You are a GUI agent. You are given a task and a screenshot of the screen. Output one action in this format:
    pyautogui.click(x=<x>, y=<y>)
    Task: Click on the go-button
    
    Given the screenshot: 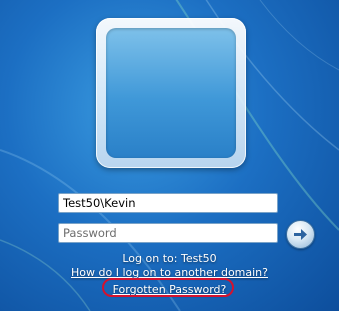 What is the action you would take?
    pyautogui.click(x=300, y=234)
    